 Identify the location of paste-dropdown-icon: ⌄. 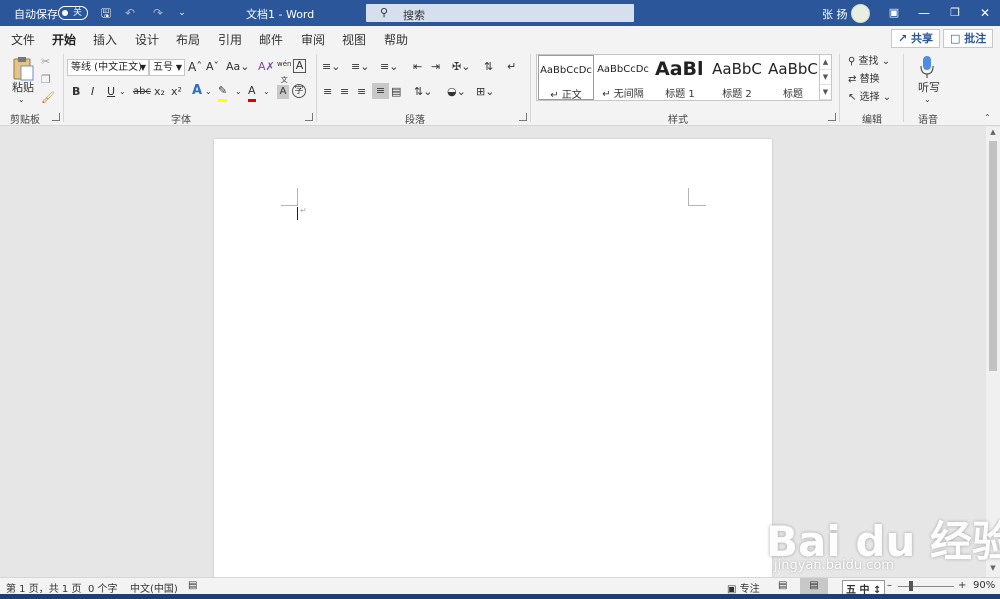
(21, 100).